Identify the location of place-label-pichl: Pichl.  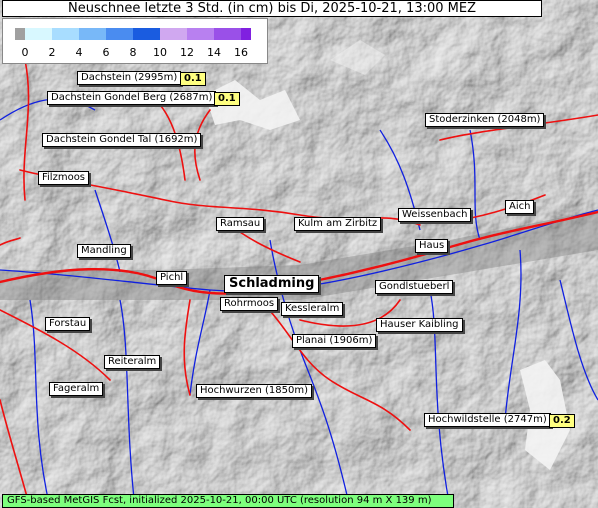
(172, 278).